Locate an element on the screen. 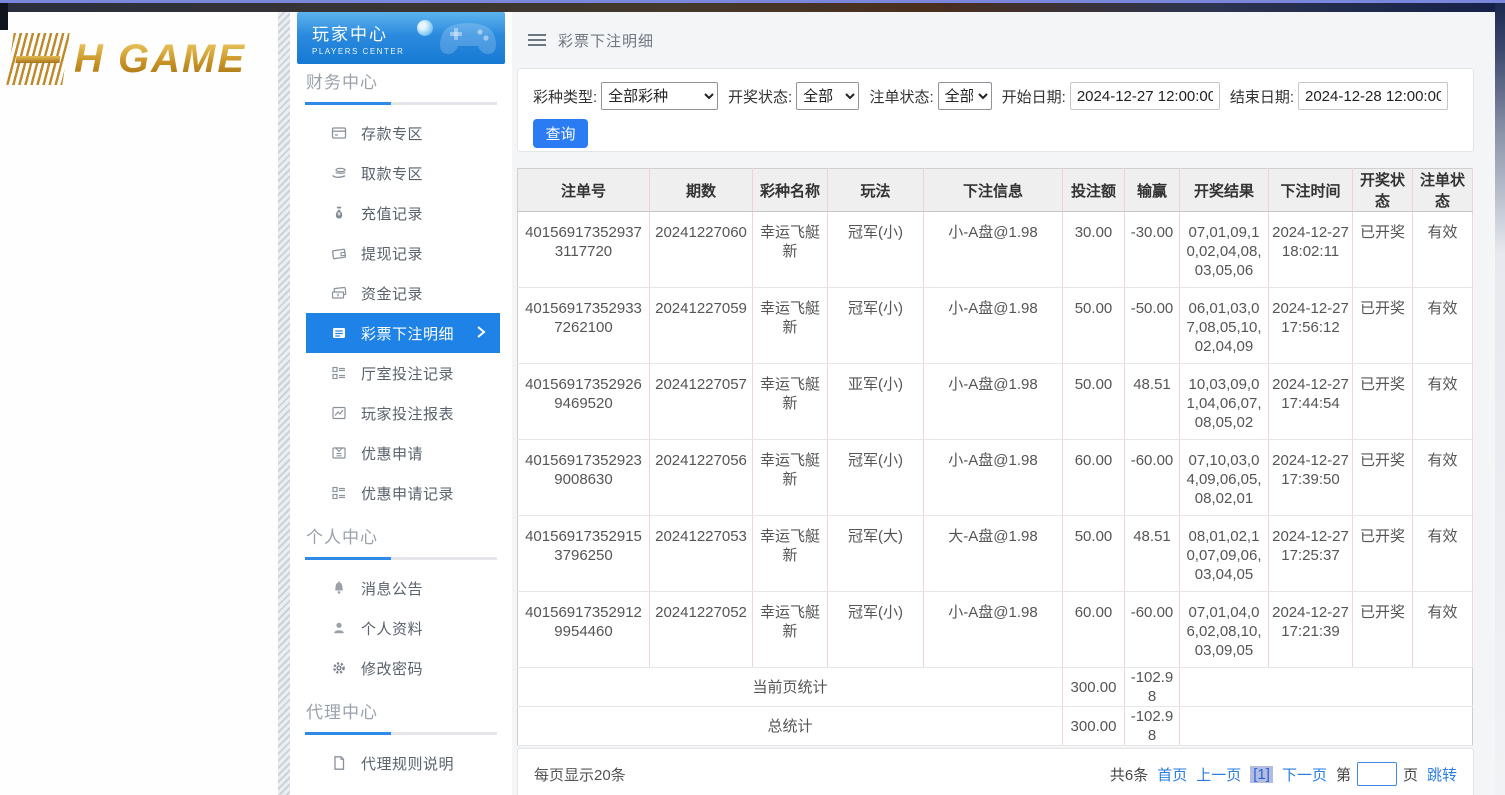 The width and height of the screenshot is (1505, 795). sidebar-item-fund-record: ¥ 资金记录 is located at coordinates (403, 293).